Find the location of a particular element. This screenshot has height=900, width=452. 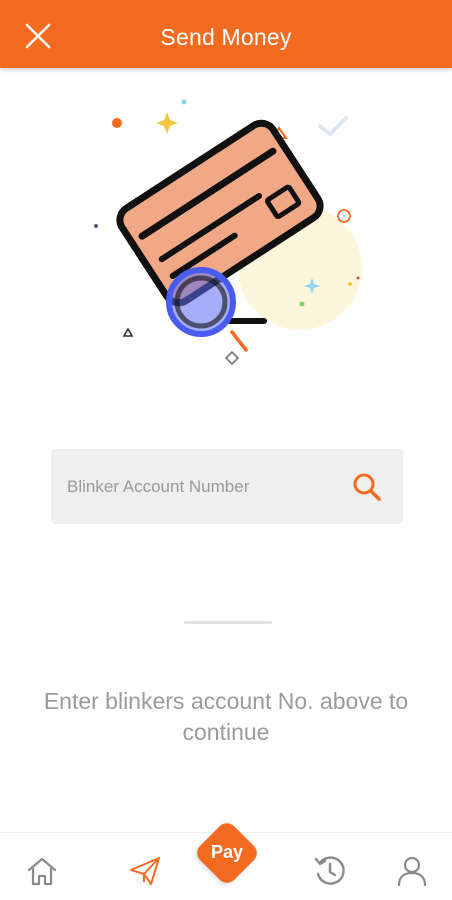

nav-send is located at coordinates (145, 871).